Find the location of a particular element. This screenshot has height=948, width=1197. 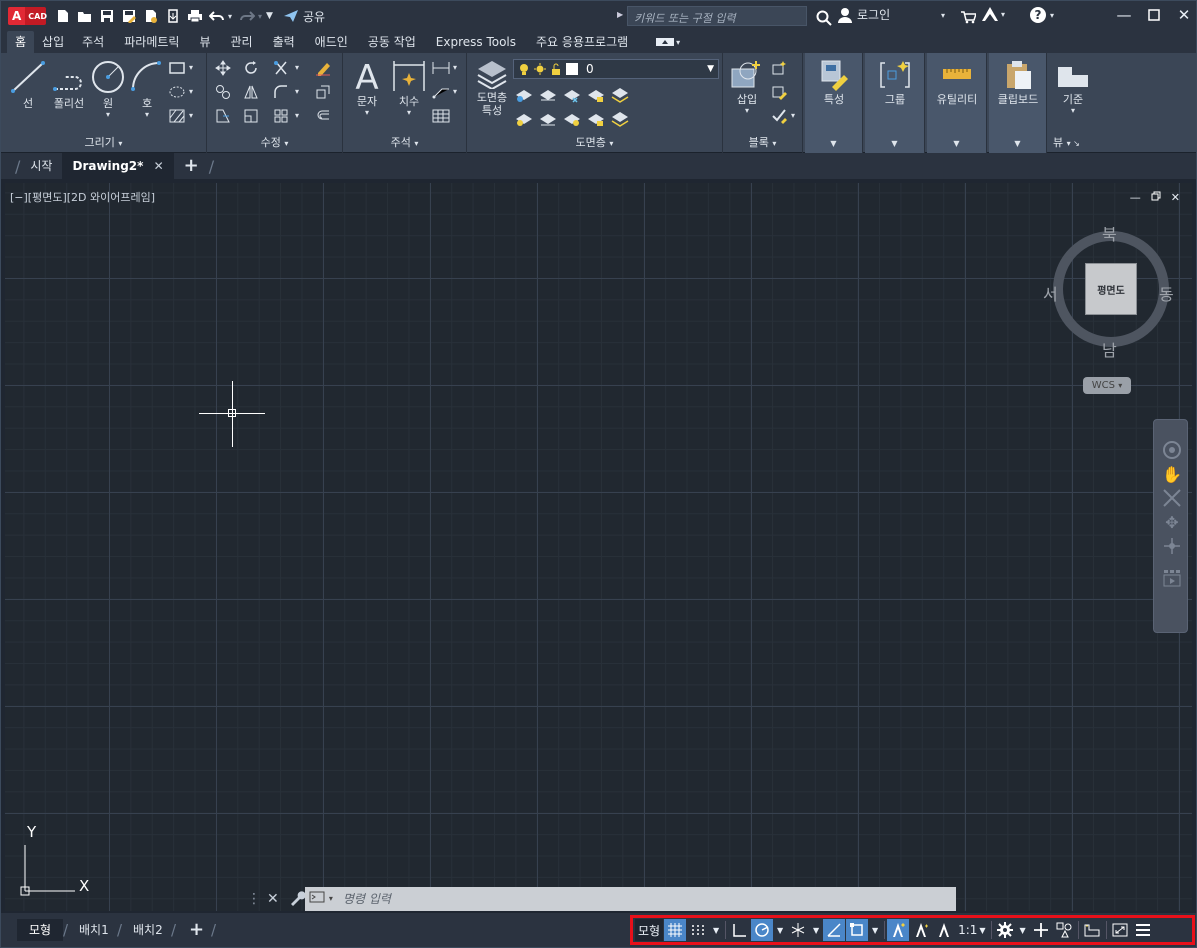

pan-hand-icon: ✋ is located at coordinates (1172, 474).